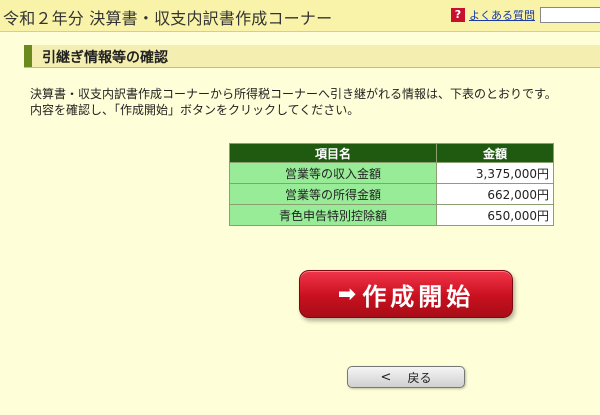 This screenshot has height=415, width=600. I want to click on table-row: 営業等の所得金額 662,000円, so click(391, 194).